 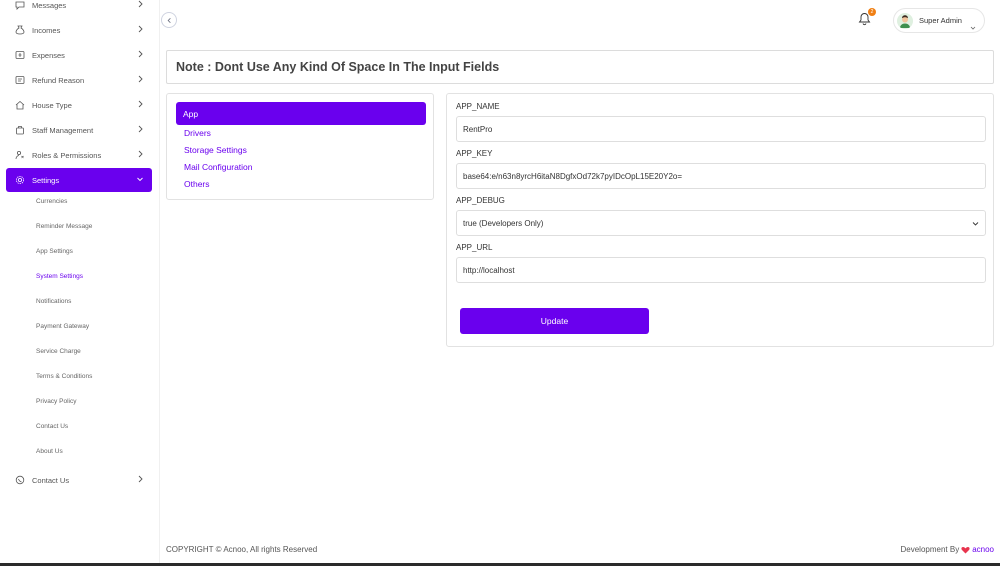 What do you see at coordinates (64, 226) in the screenshot?
I see `sidebar-subitem-reminder-message: Reminder Message` at bounding box center [64, 226].